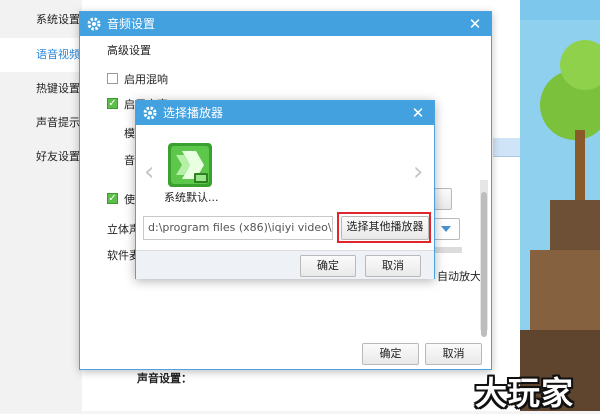 Image resolution: width=600 pixels, height=414 pixels. What do you see at coordinates (112, 198) in the screenshot?
I see `use-checkbox: ✓` at bounding box center [112, 198].